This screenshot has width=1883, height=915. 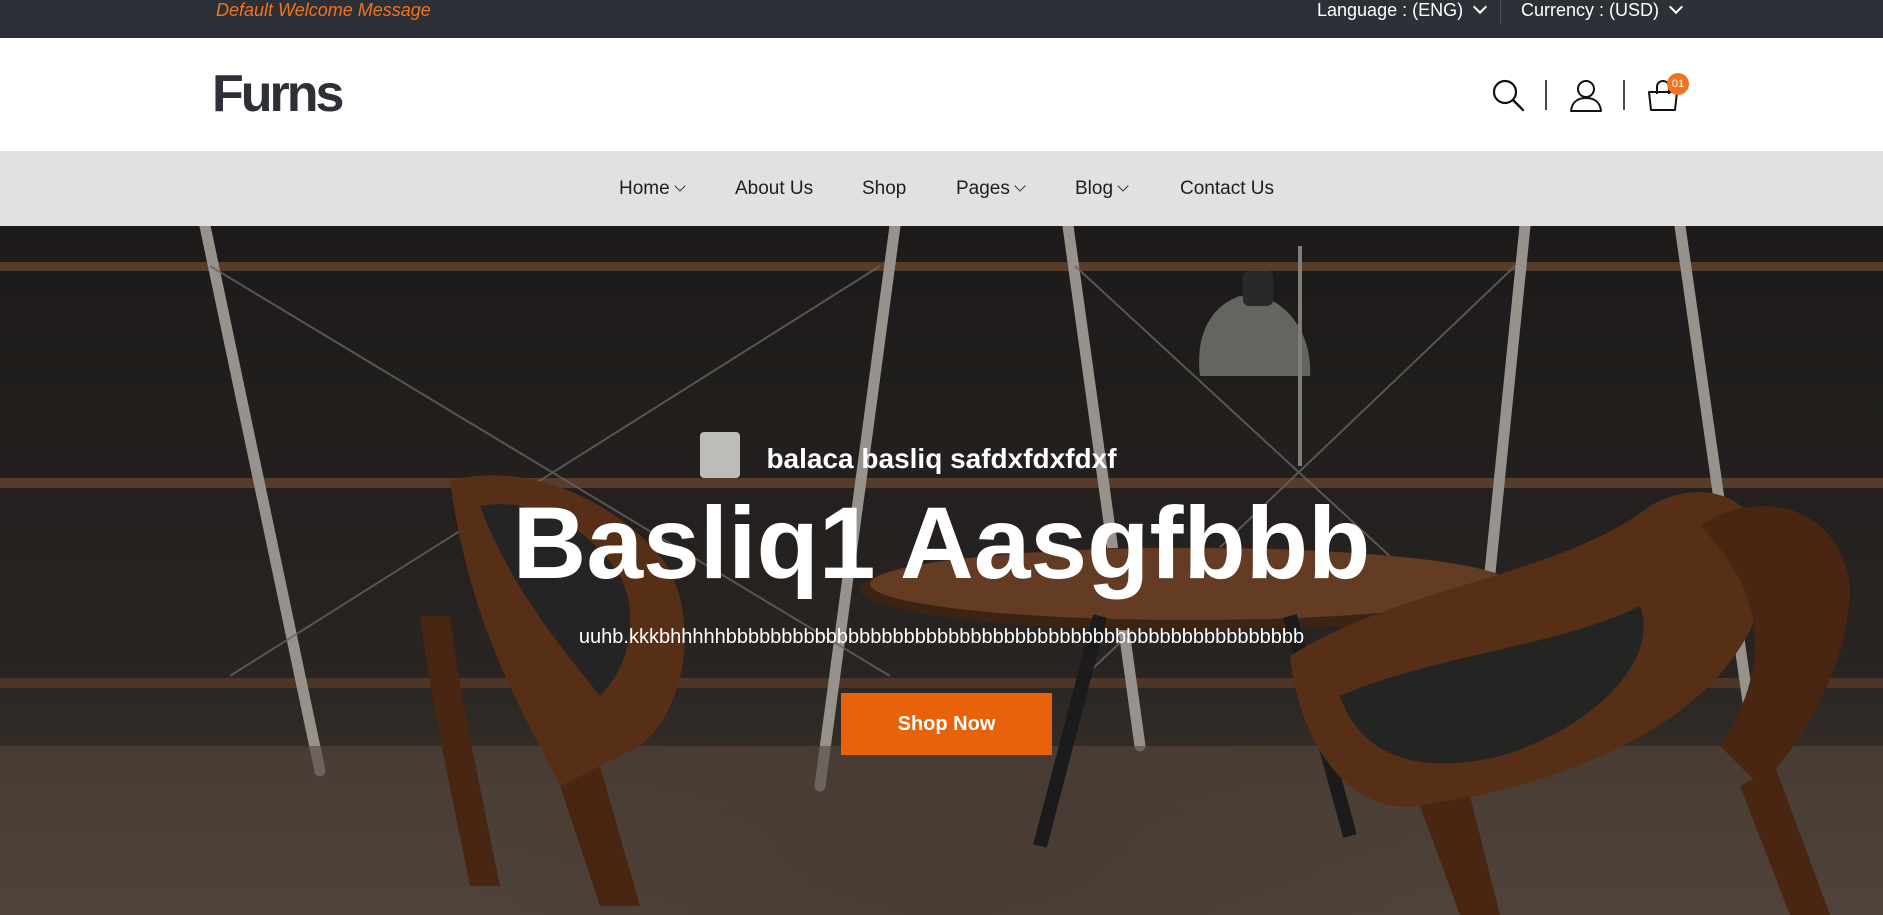 I want to click on topbar-divider, so click(x=1500, y=12).